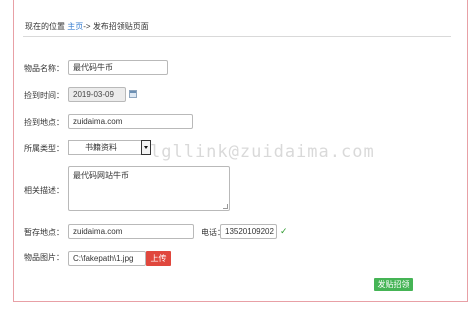 The width and height of the screenshot is (474, 316). I want to click on breadcrumb-prefix: 现在的位置, so click(45, 26).